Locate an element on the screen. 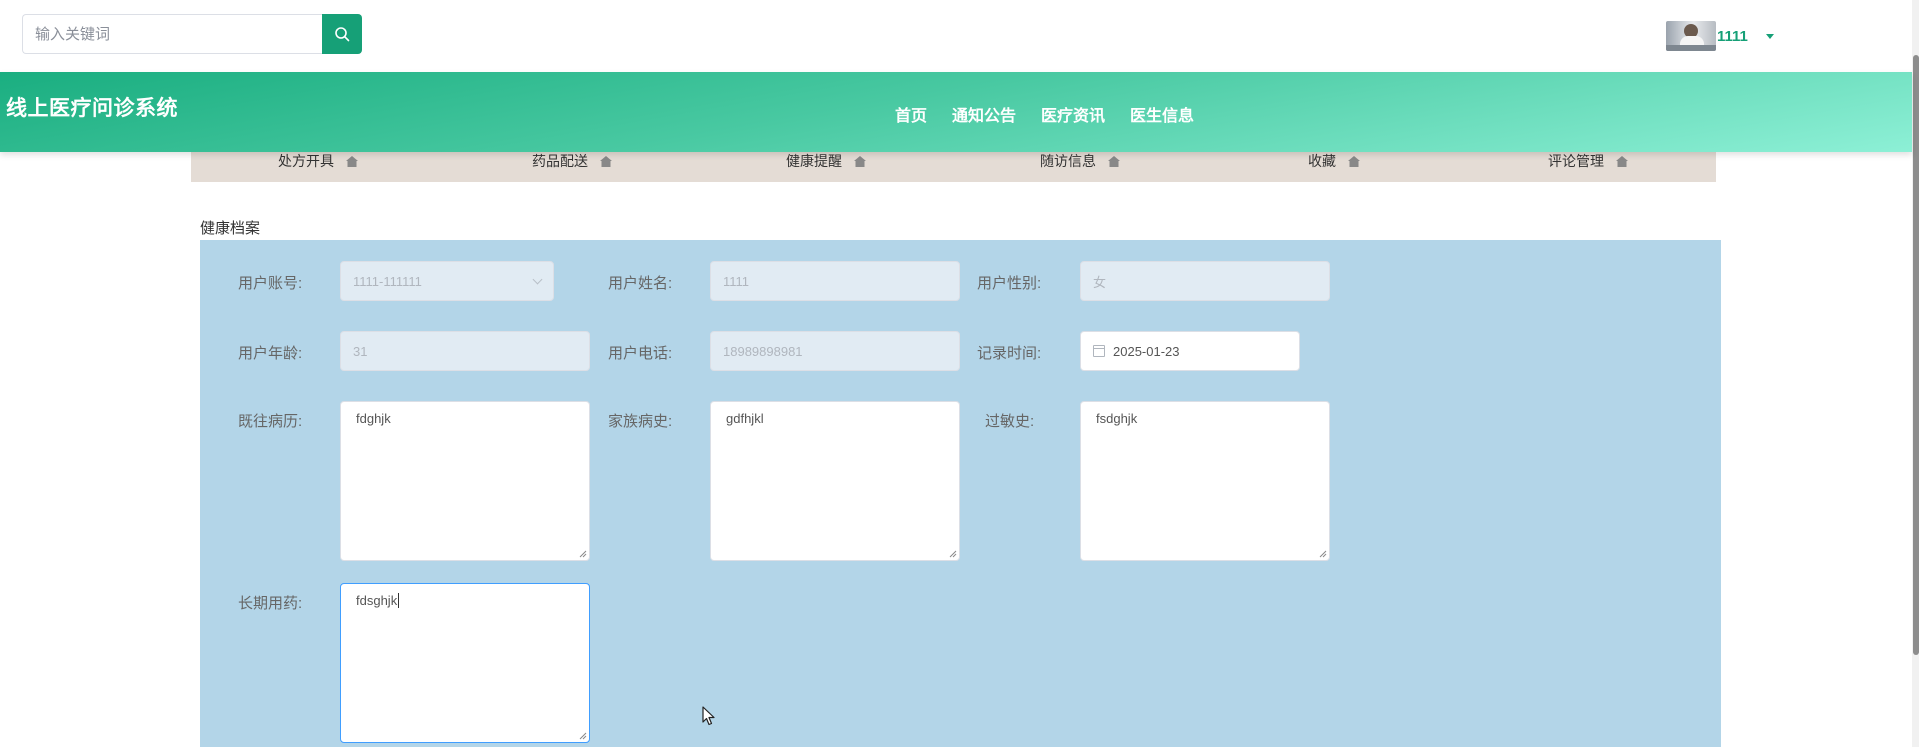 The height and width of the screenshot is (747, 1919). subnav-item-label: 药品配送 is located at coordinates (560, 161).